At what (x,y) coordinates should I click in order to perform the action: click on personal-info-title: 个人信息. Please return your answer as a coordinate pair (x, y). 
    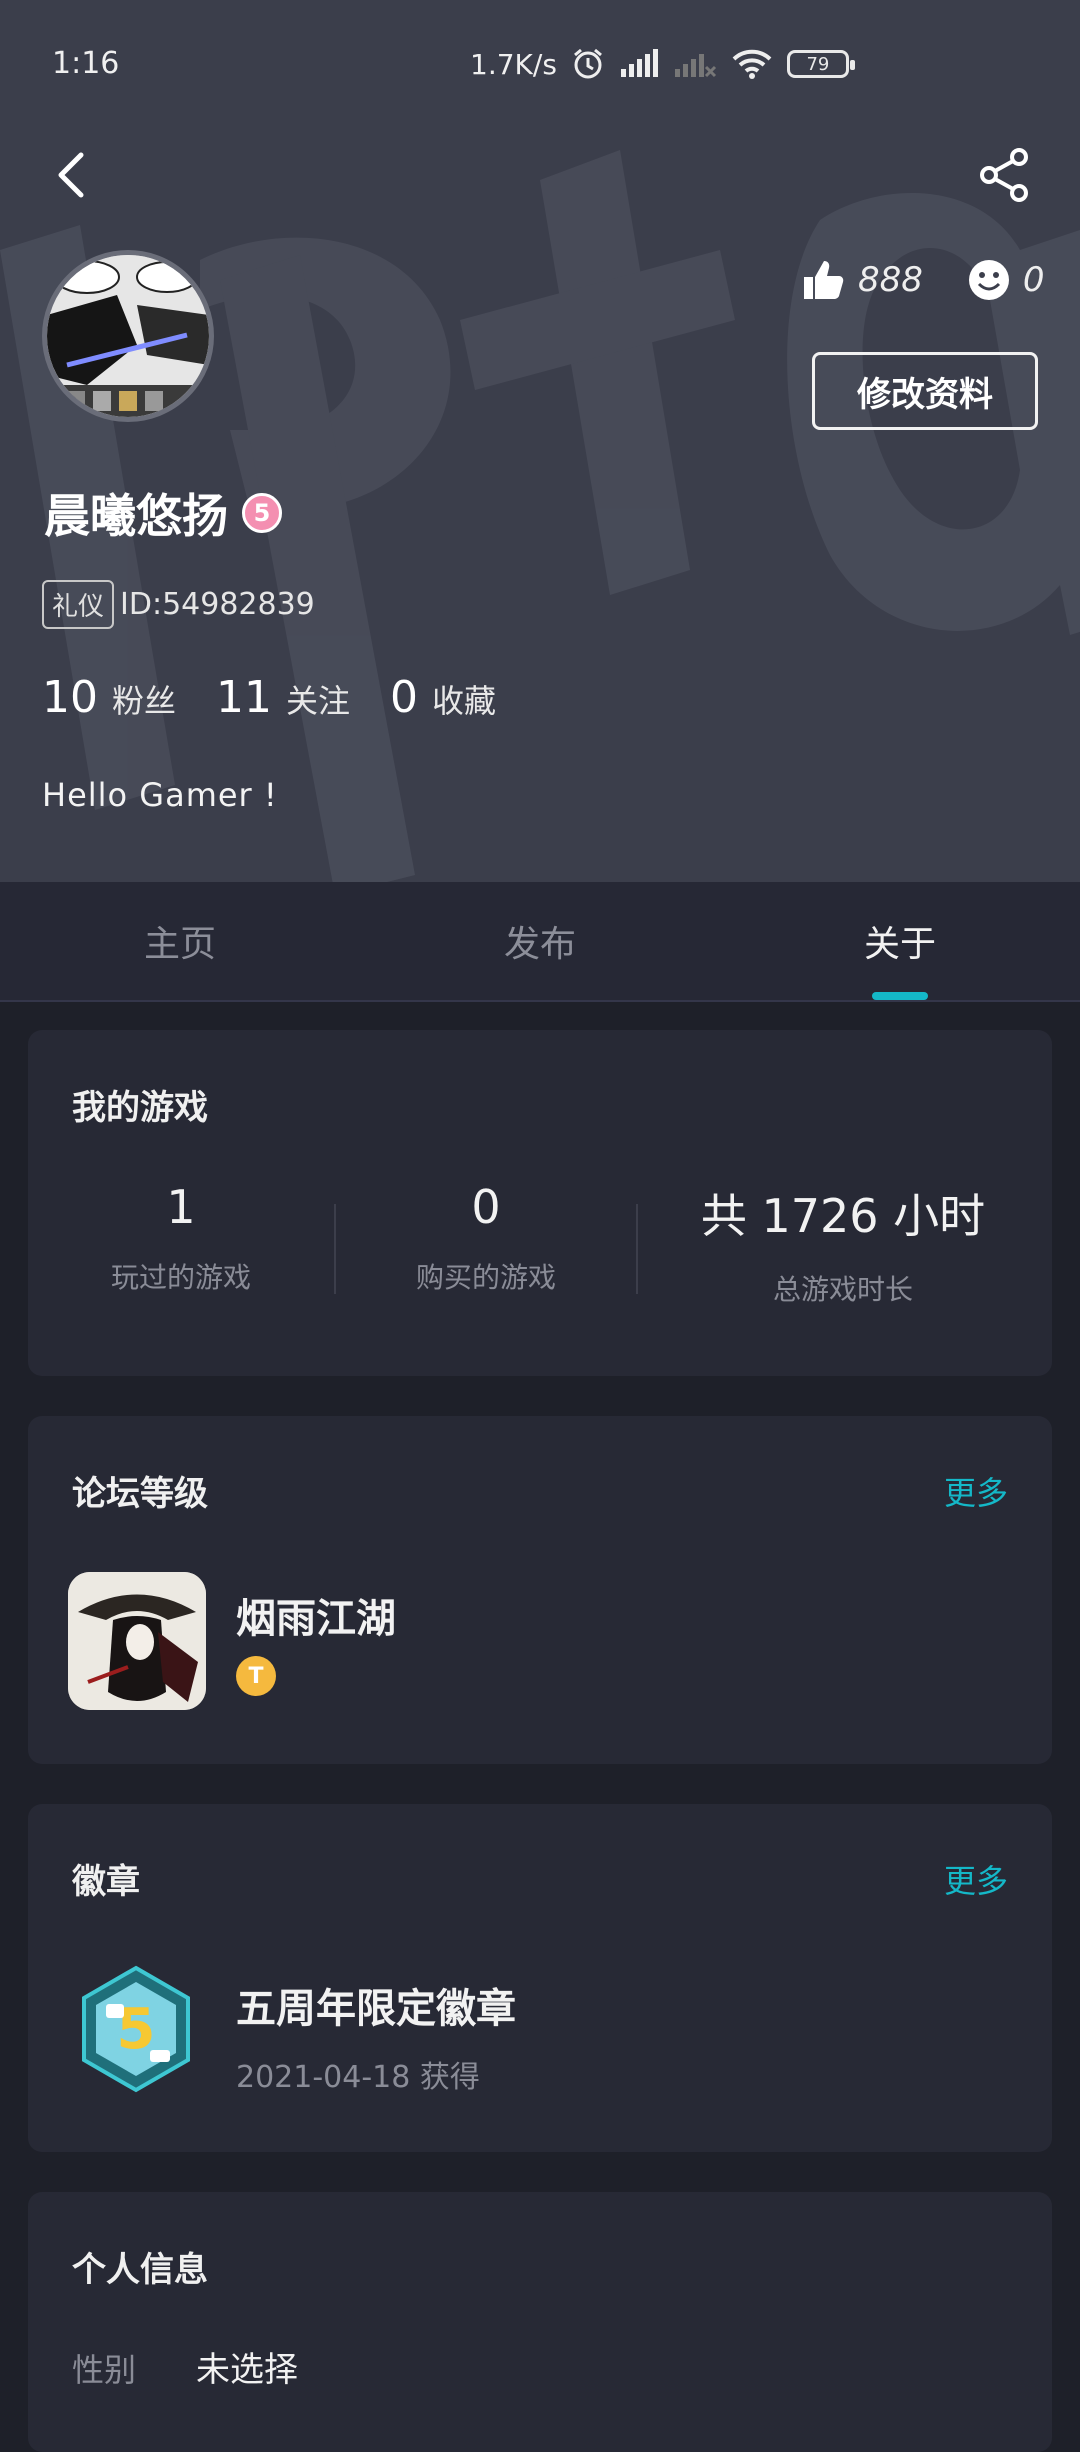
    Looking at the image, I should click on (140, 2270).